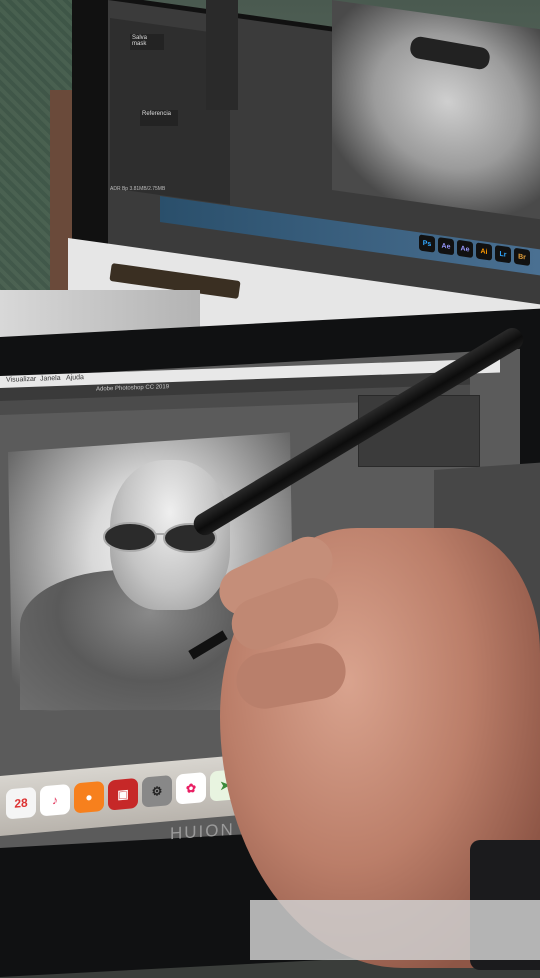  Describe the element at coordinates (222, 55) in the screenshot. I see `upper-toolbar` at that location.